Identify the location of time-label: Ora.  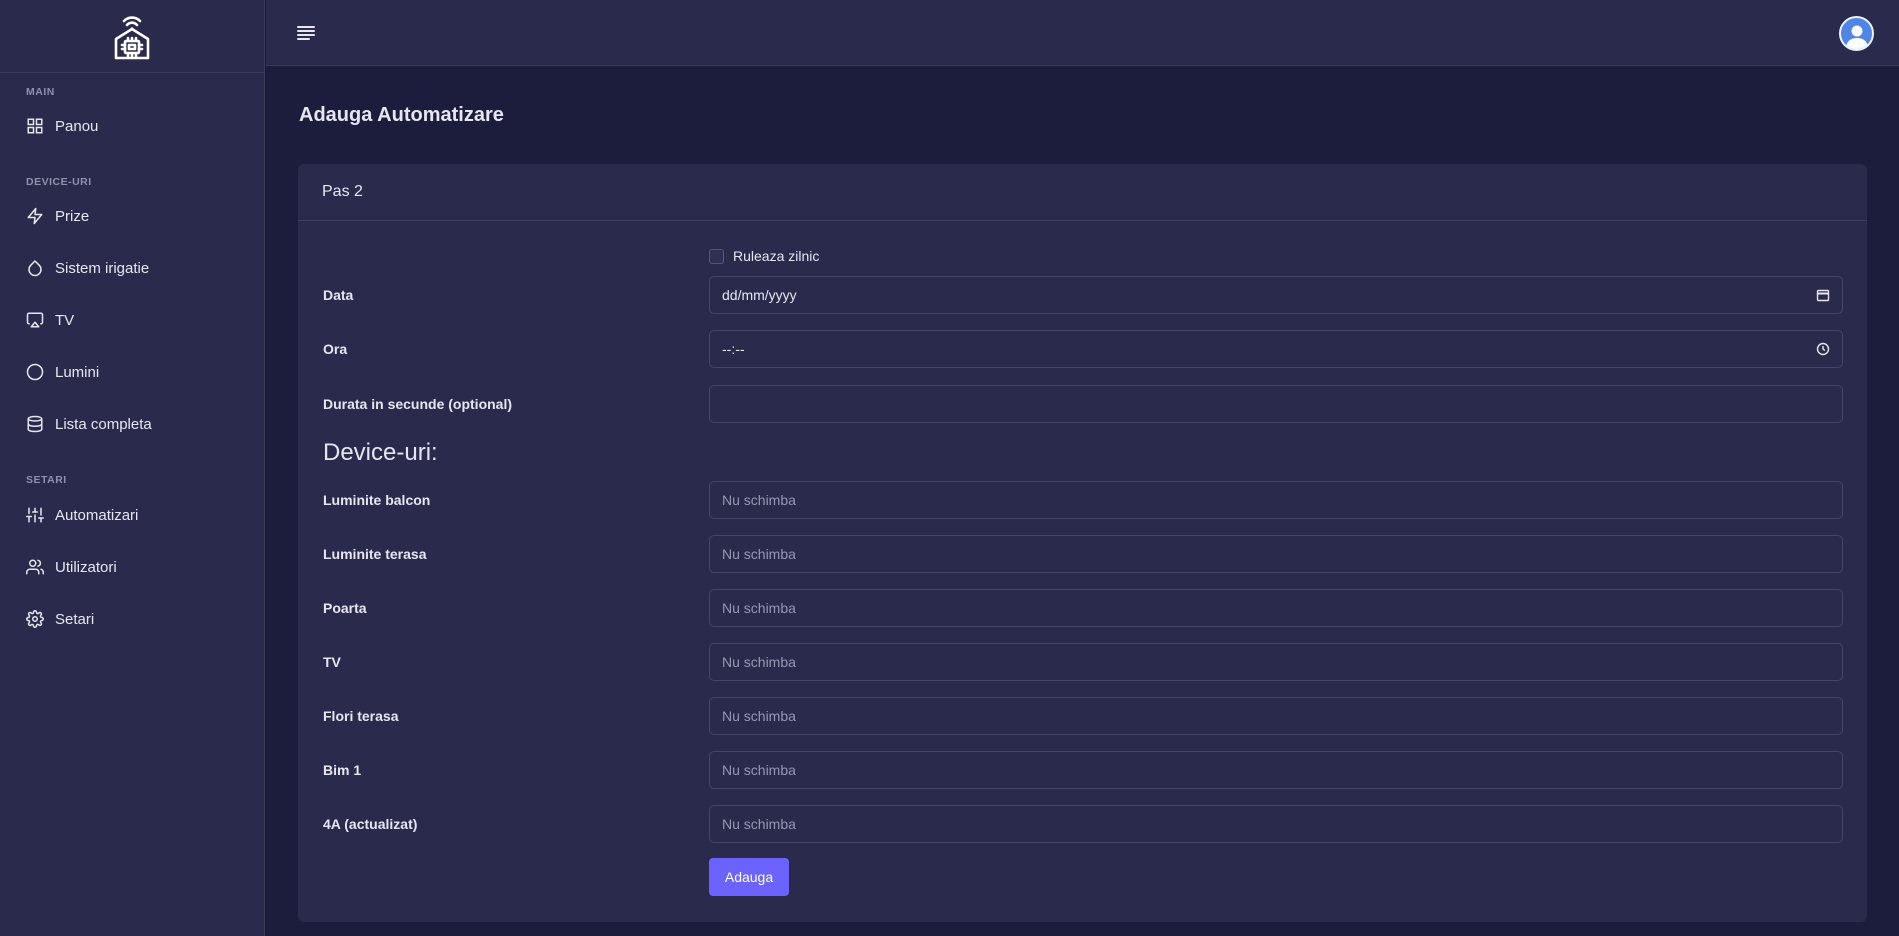
(335, 349).